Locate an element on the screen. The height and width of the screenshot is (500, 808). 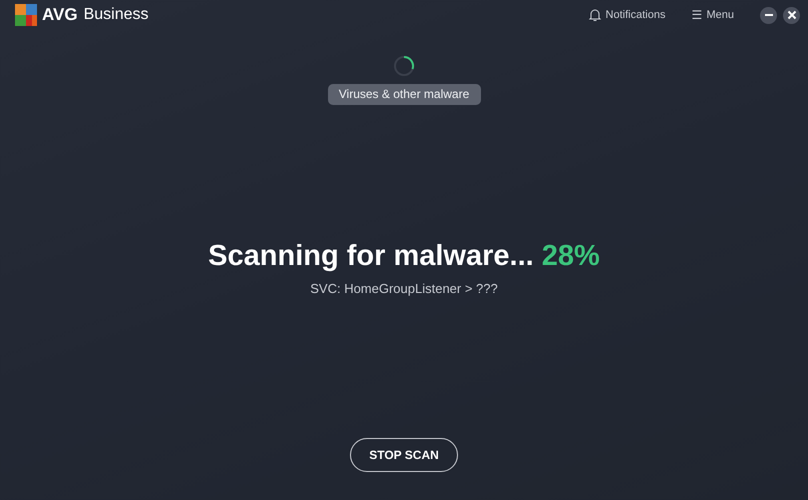
scan-category-label: Viruses & other malware is located at coordinates (404, 94).